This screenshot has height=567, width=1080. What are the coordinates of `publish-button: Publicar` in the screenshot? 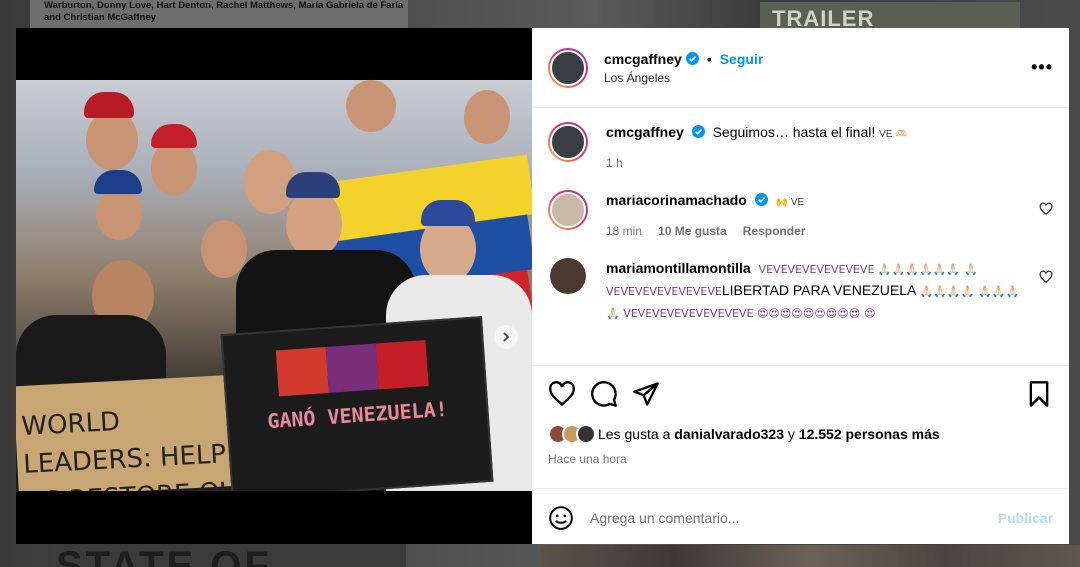 It's located at (1025, 518).